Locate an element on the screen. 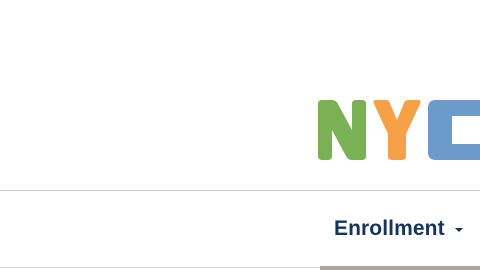 Image resolution: width=480 pixels, height=270 pixels. nav-bottom-divider is located at coordinates (160, 267).